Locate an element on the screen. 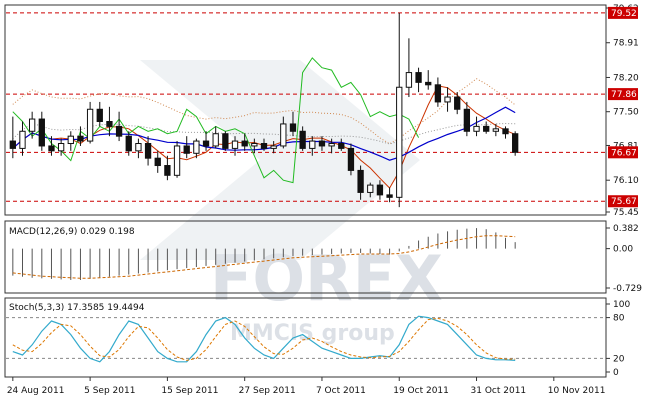 The image size is (650, 400). stoch-tick-label: 0 is located at coordinates (616, 373).